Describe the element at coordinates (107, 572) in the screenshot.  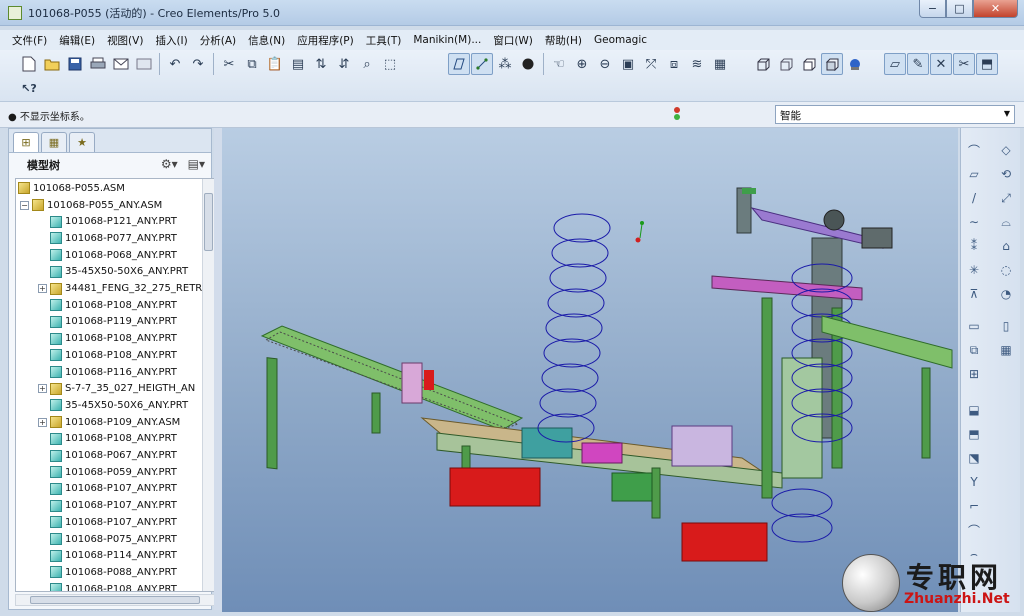
I see `tree-item: 101068-P088_ANY.PRT` at that location.